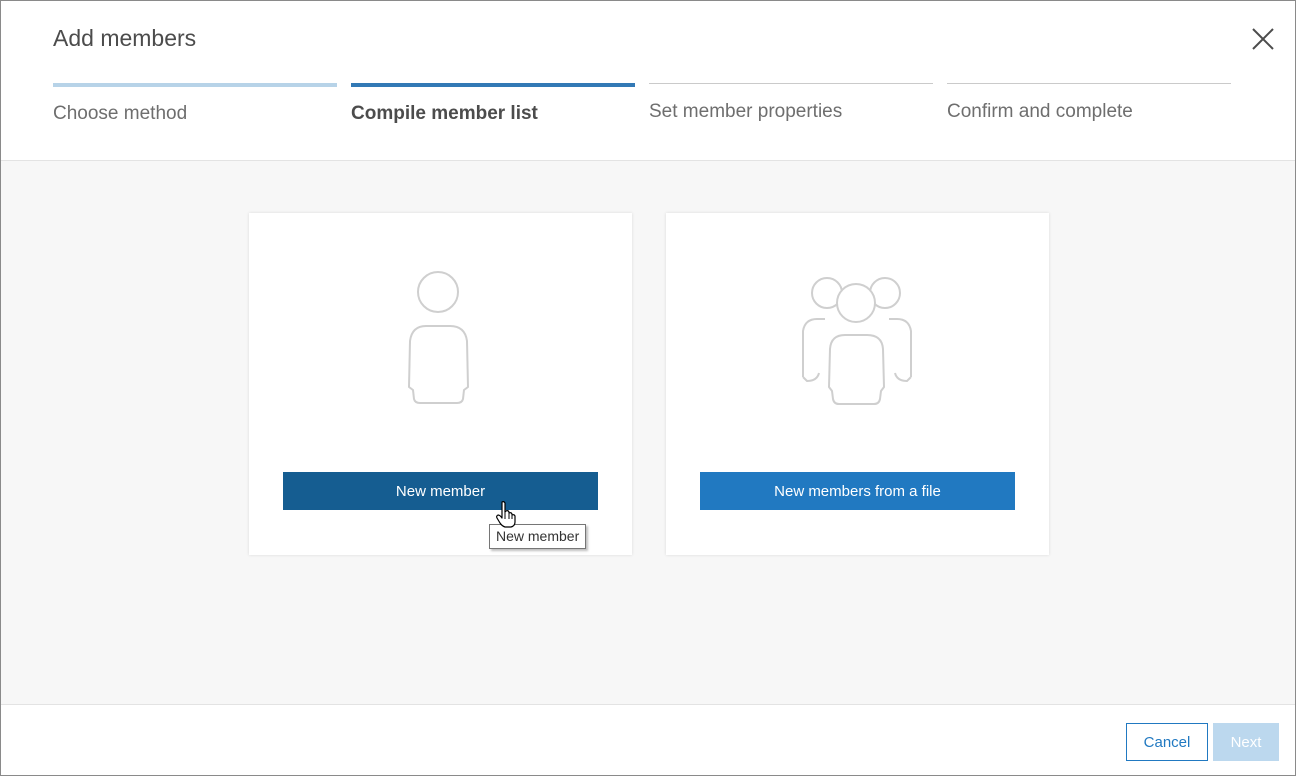  I want to click on user-group-icon, so click(857, 341).